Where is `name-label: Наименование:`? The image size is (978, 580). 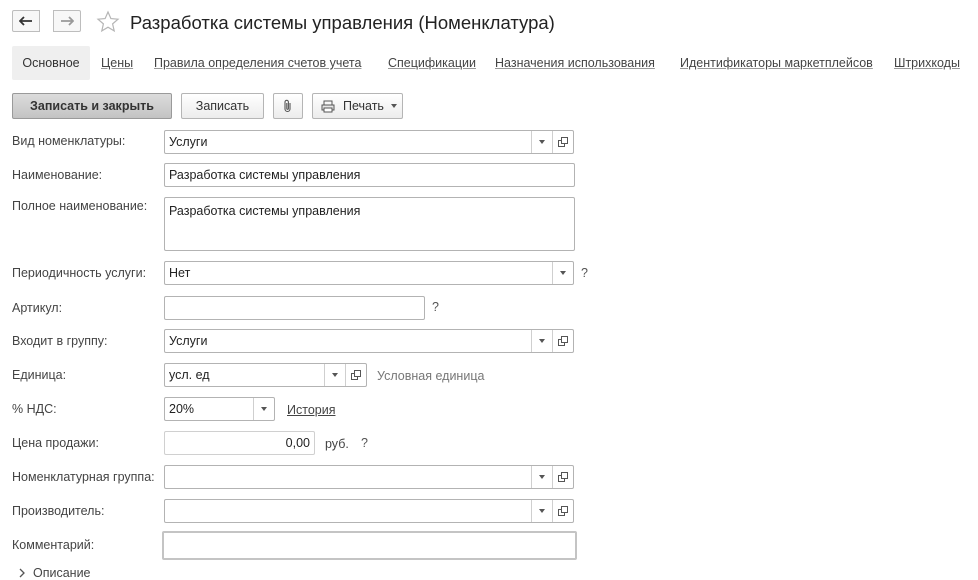
name-label: Наименование: is located at coordinates (57, 175).